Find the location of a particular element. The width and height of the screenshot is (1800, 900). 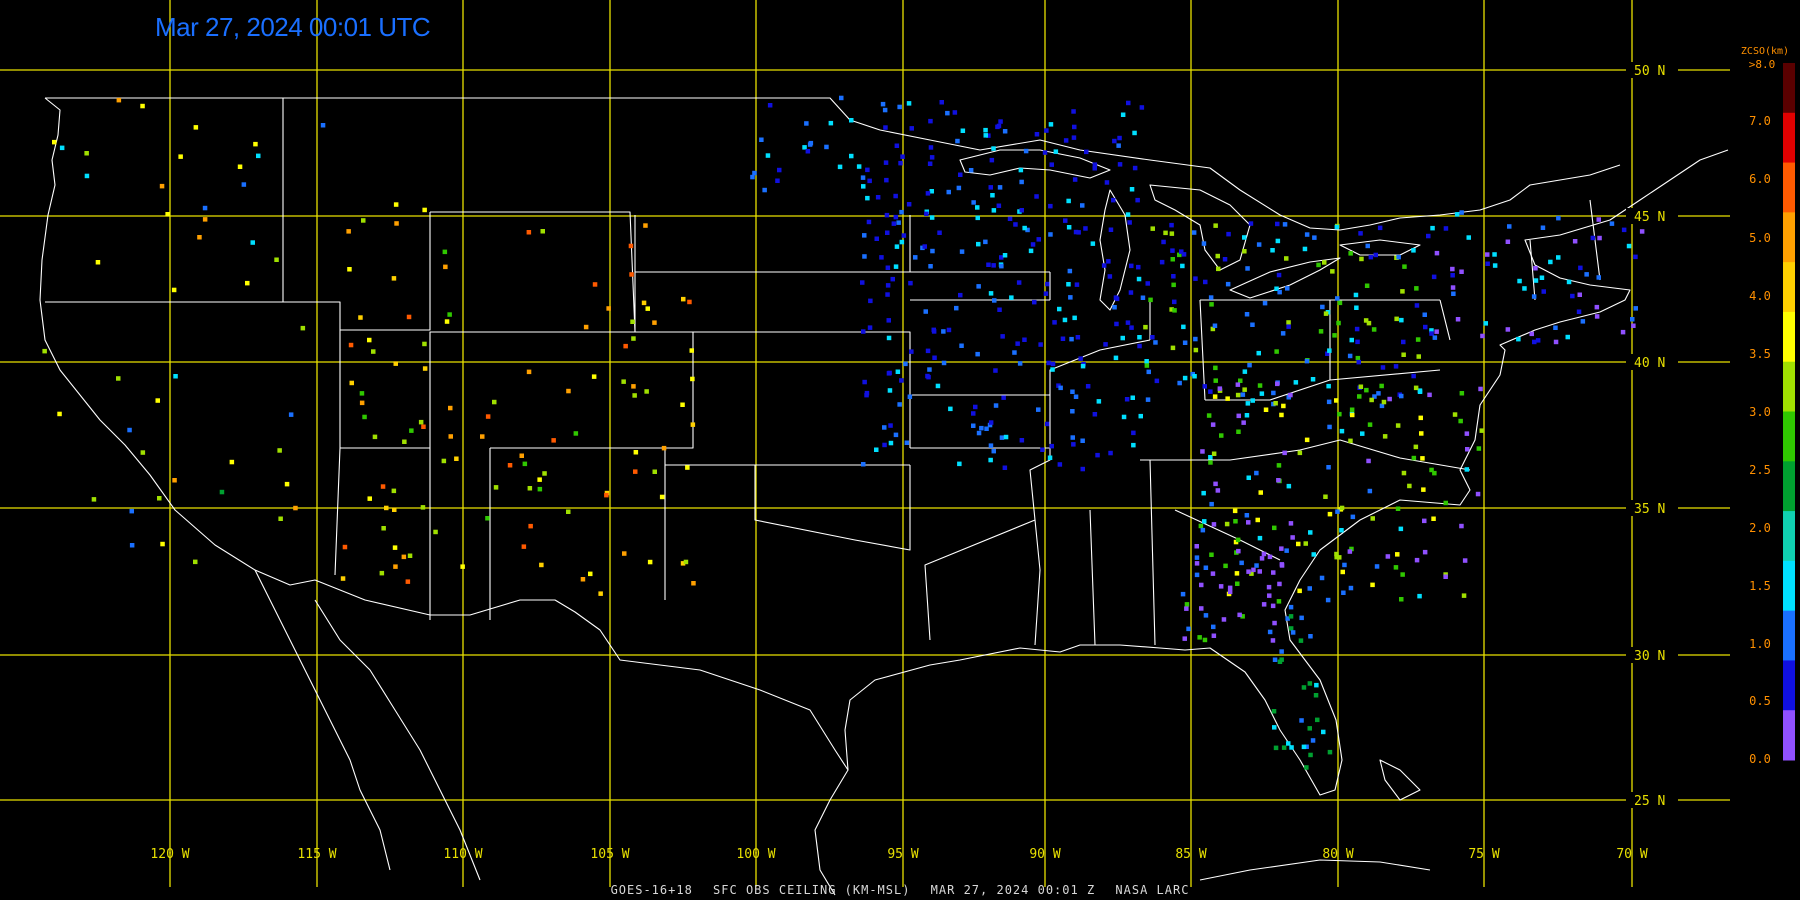

footer-source: NASA LARC is located at coordinates (1152, 890).